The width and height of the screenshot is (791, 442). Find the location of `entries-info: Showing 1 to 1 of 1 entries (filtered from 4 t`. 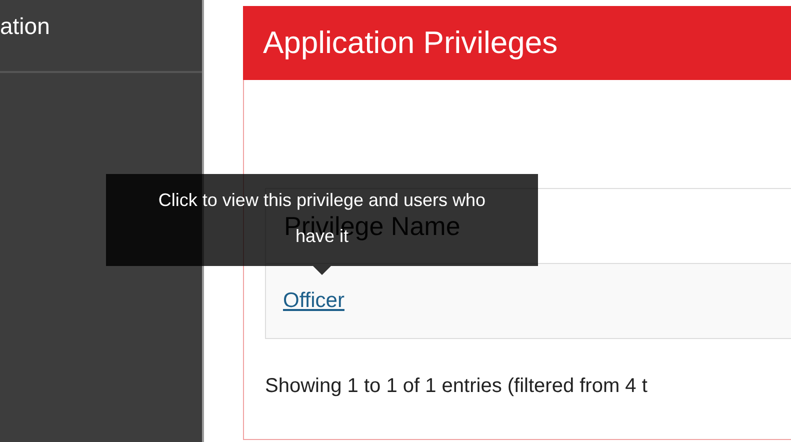

entries-info: Showing 1 to 1 of 1 entries (filtered from 4 t is located at coordinates (456, 386).